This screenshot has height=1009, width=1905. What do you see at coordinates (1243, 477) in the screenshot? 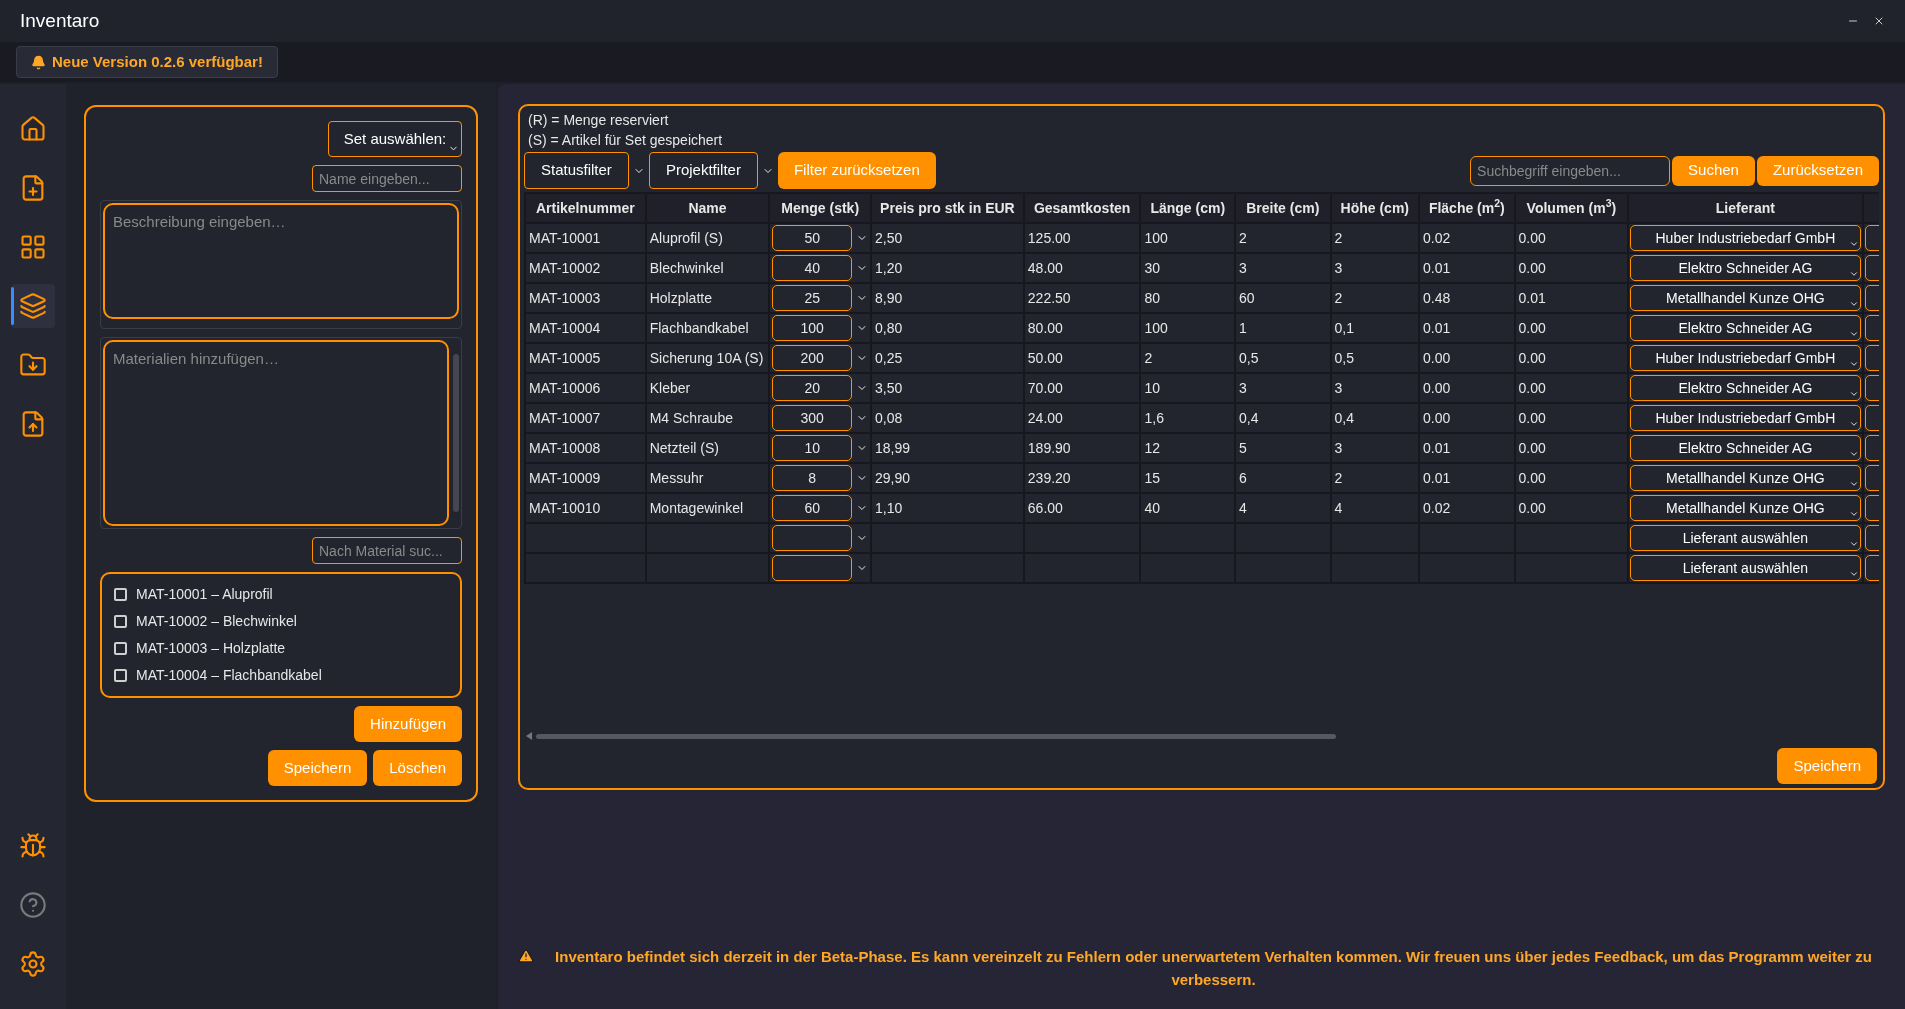
I see `table-cell: 6` at bounding box center [1243, 477].